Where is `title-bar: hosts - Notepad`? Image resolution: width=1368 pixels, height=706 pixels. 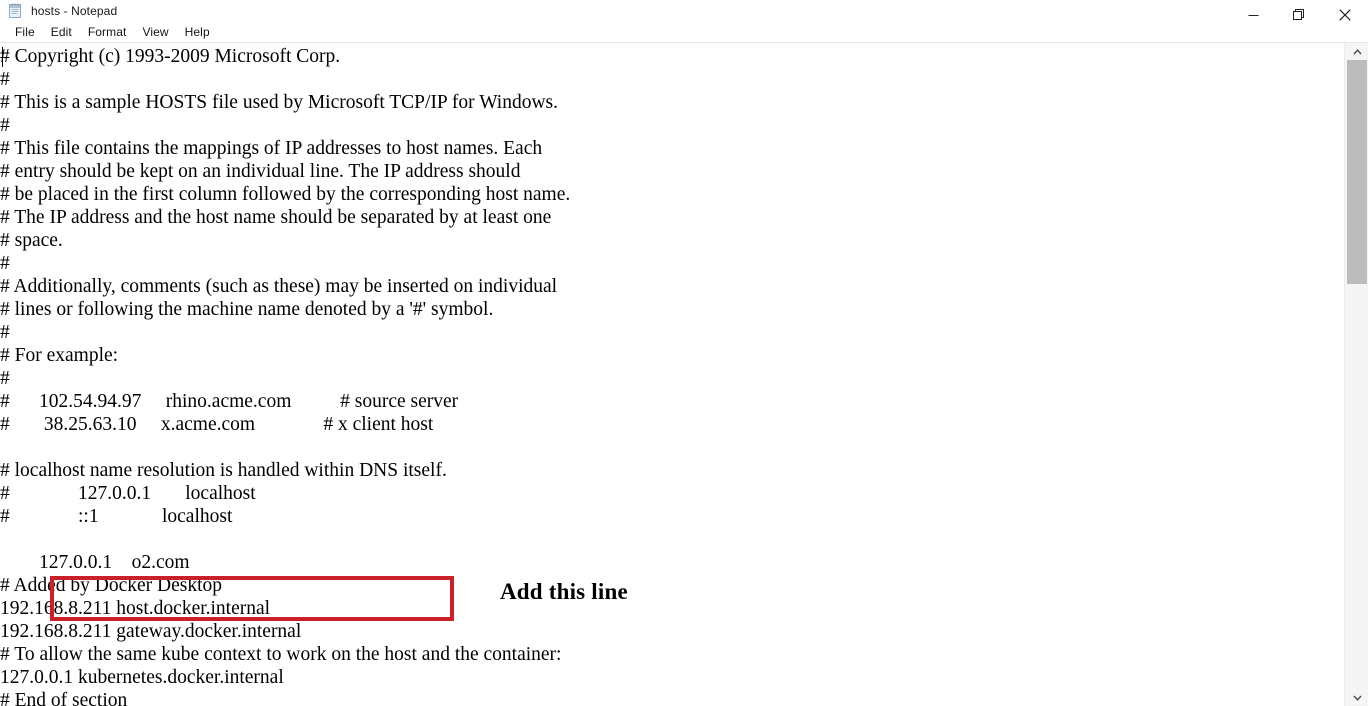 title-bar: hosts - Notepad is located at coordinates (684, 11).